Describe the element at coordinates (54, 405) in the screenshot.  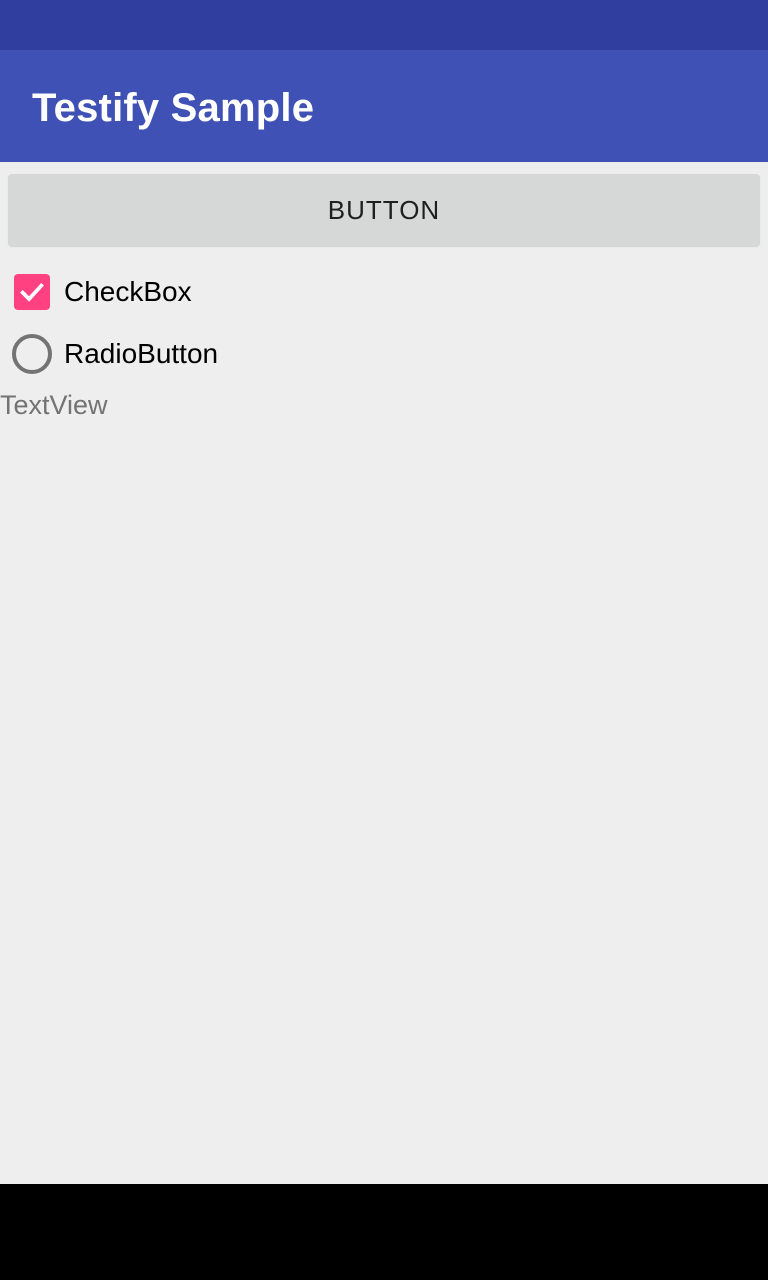
I see `text-view: TextView` at that location.